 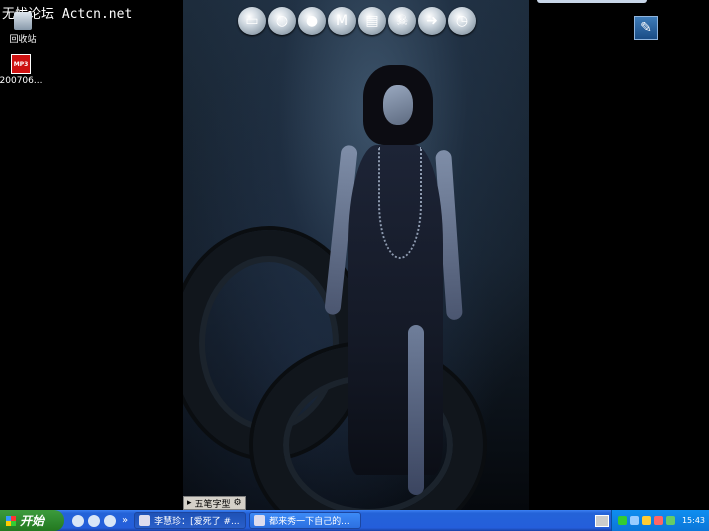 What do you see at coordinates (11, 520) in the screenshot?
I see `windows-flag-icon` at bounding box center [11, 520].